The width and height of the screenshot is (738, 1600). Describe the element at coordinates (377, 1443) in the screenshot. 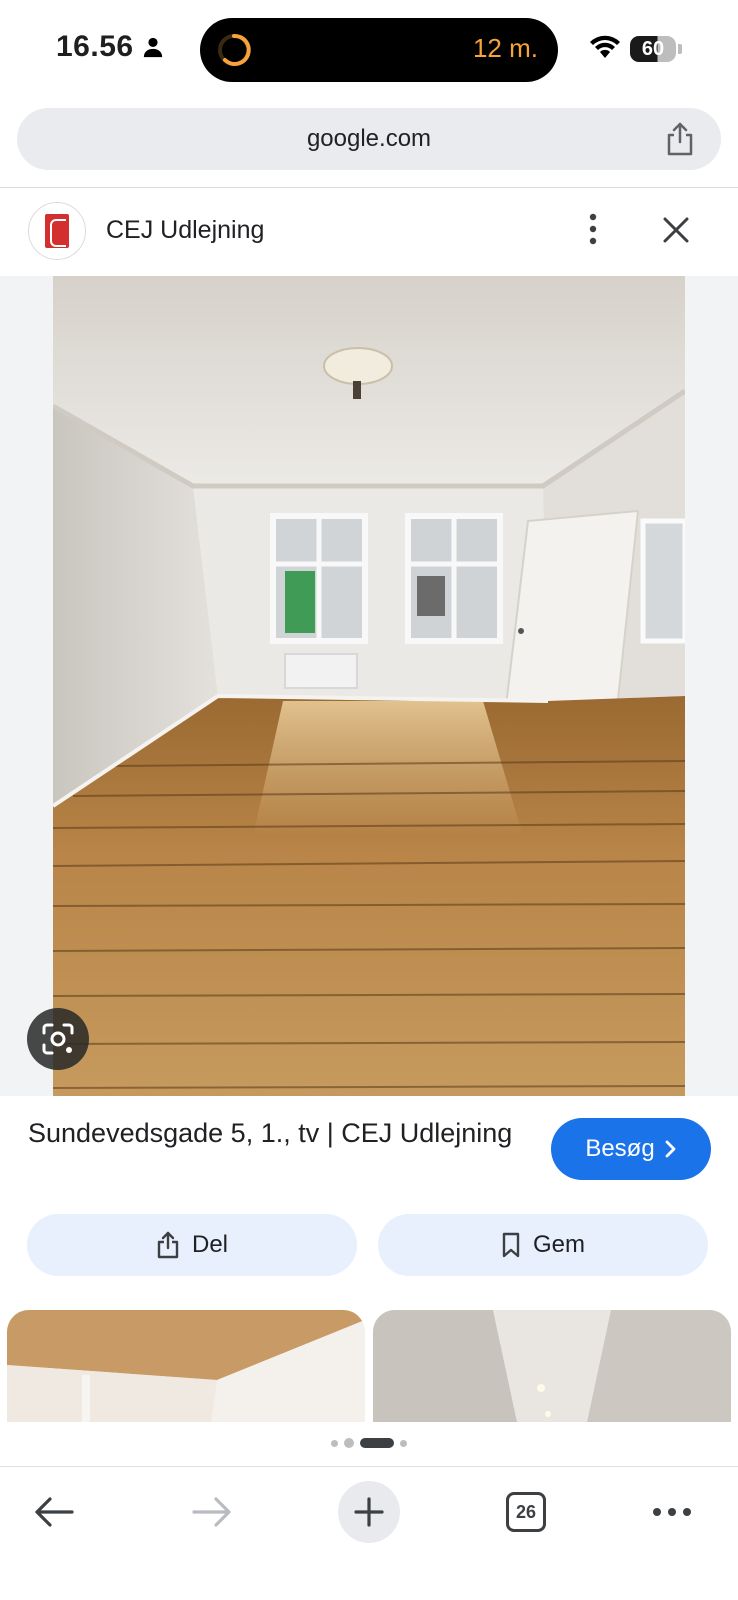

I see `carousel-dot-active` at that location.